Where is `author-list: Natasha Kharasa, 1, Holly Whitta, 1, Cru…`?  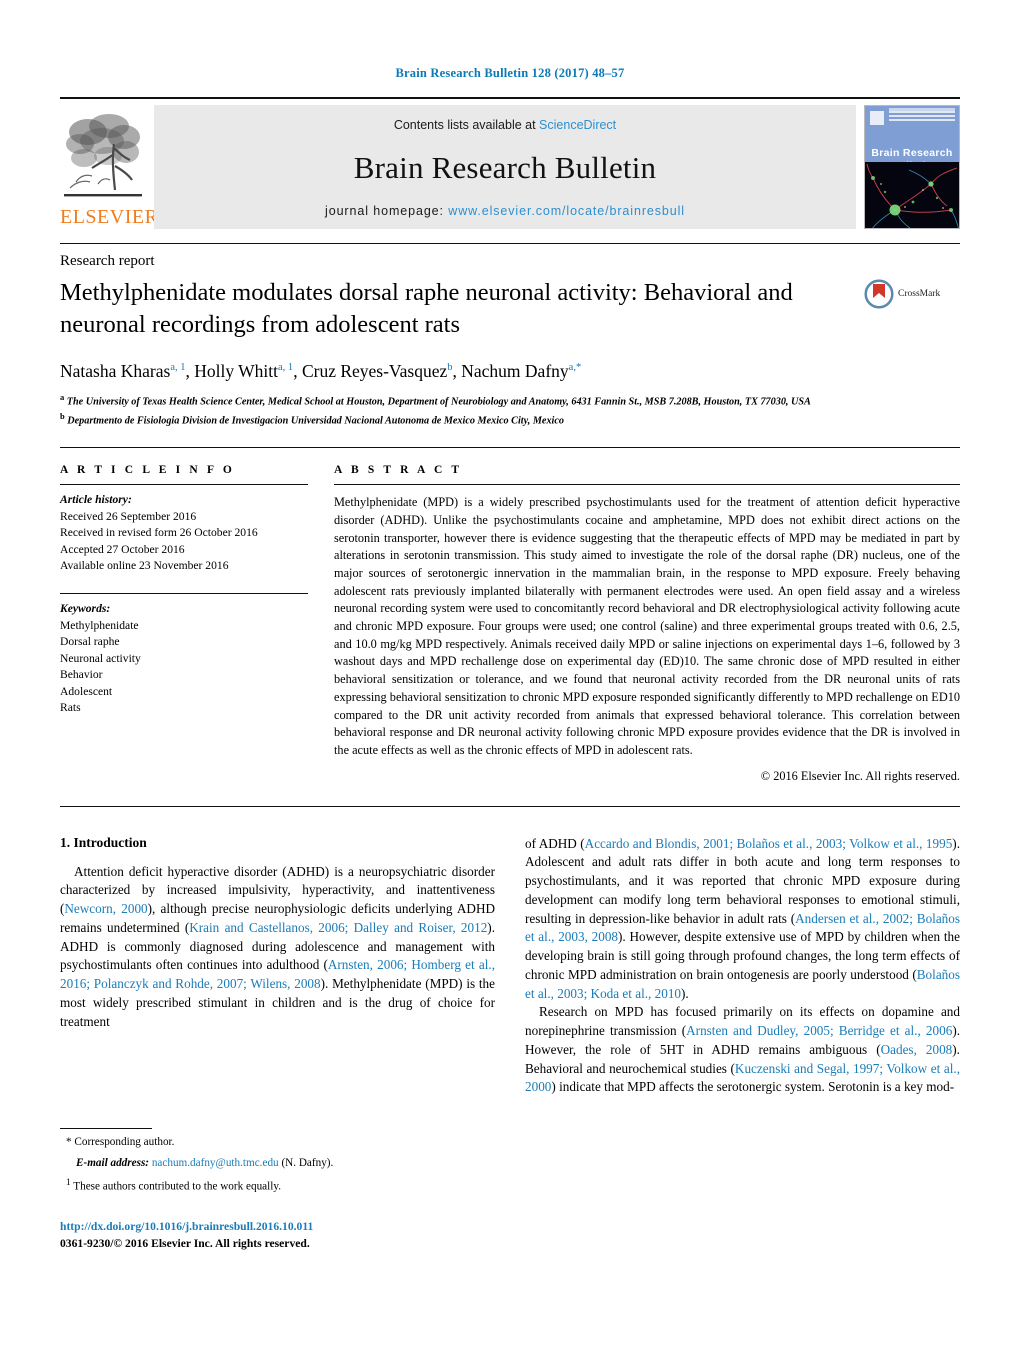 author-list: Natasha Kharasa, 1, Holly Whitta, 1, Cru… is located at coordinates (321, 370).